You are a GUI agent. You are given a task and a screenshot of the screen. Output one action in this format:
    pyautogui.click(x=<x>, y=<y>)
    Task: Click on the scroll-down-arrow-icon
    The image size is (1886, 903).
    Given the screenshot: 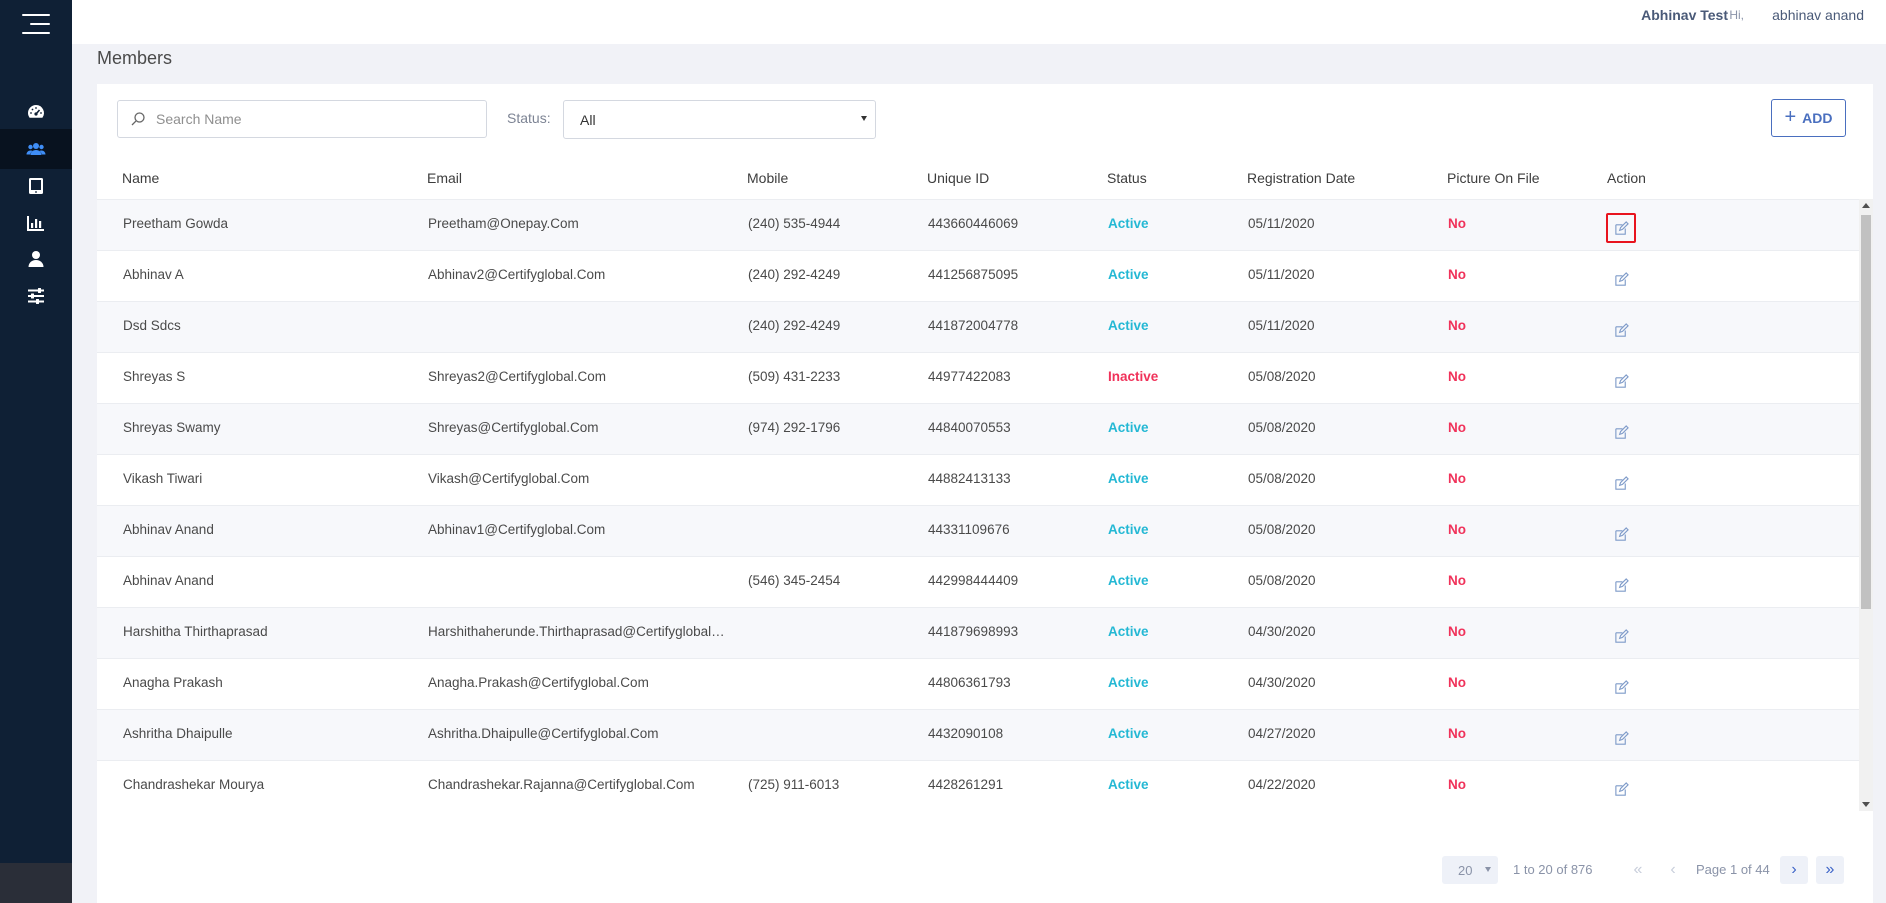 What is the action you would take?
    pyautogui.click(x=1866, y=804)
    